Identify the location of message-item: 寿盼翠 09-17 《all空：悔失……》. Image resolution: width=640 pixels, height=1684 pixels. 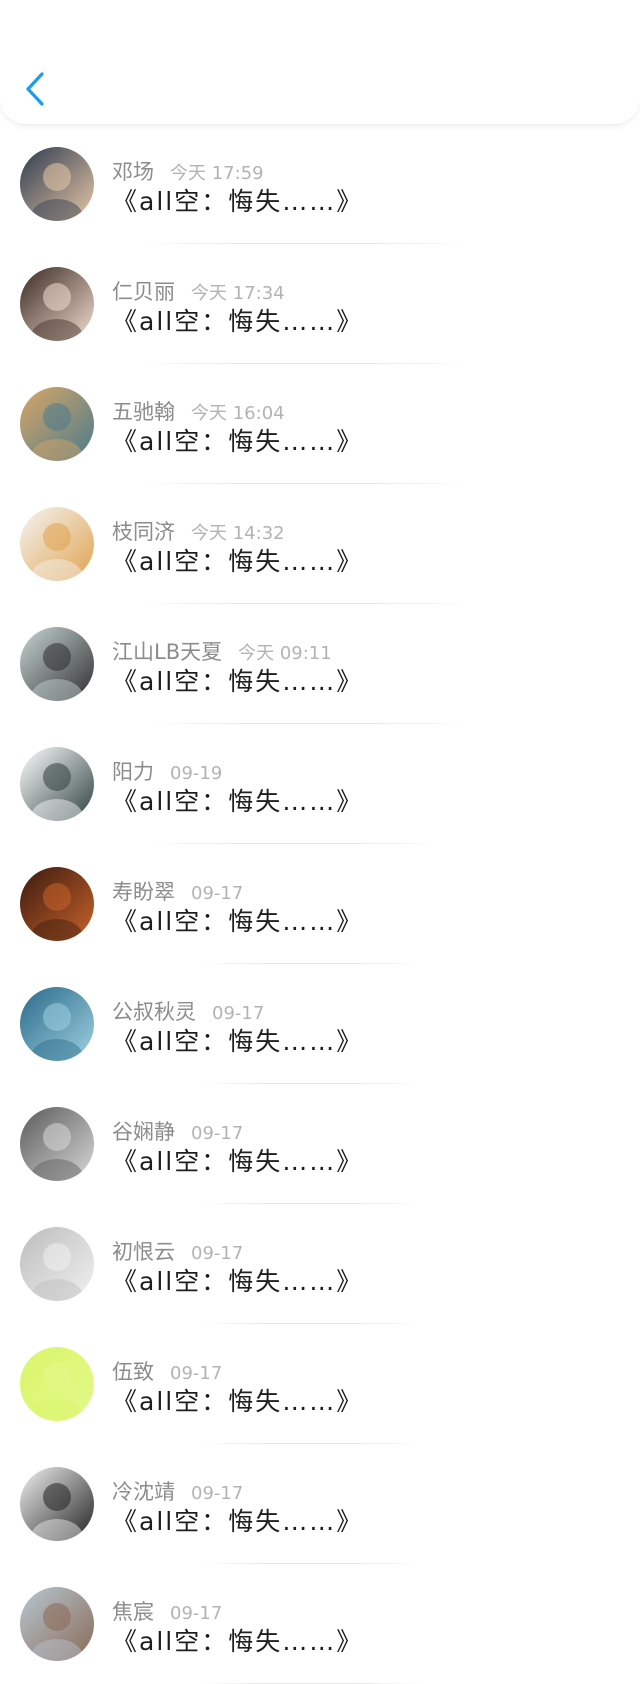
(320, 904).